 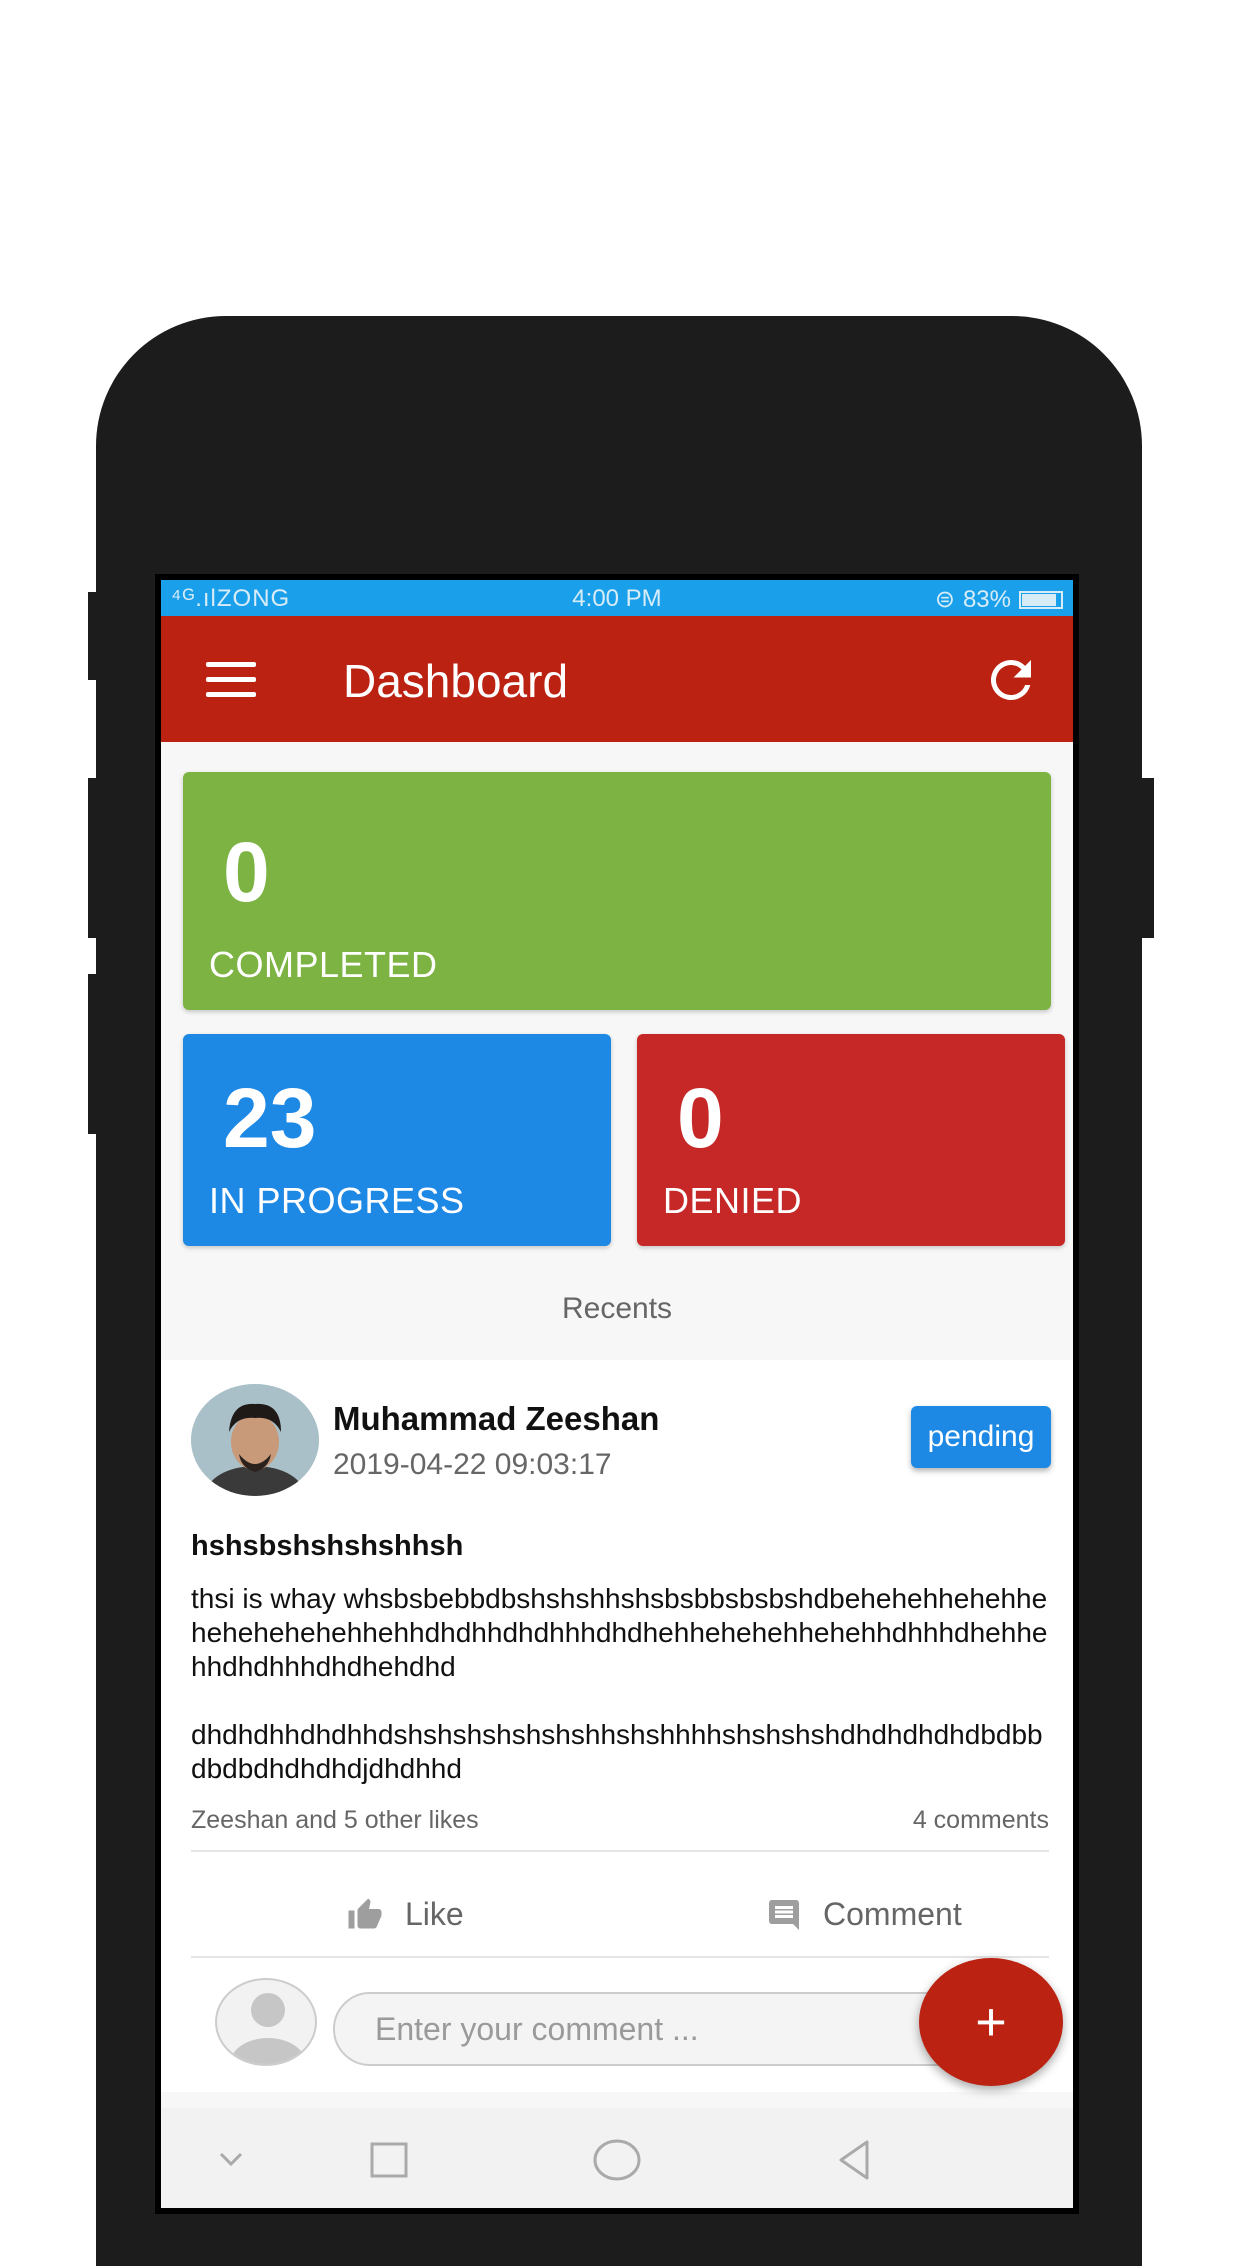 I want to click on comment-icon, so click(x=784, y=1914).